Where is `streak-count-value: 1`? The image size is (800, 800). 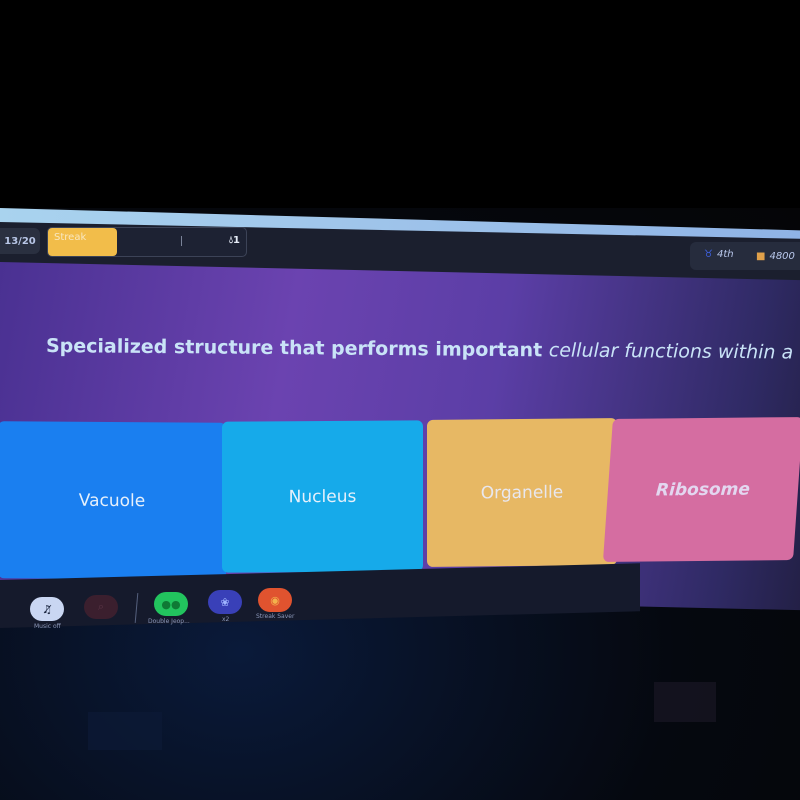 streak-count-value: 1 is located at coordinates (236, 240).